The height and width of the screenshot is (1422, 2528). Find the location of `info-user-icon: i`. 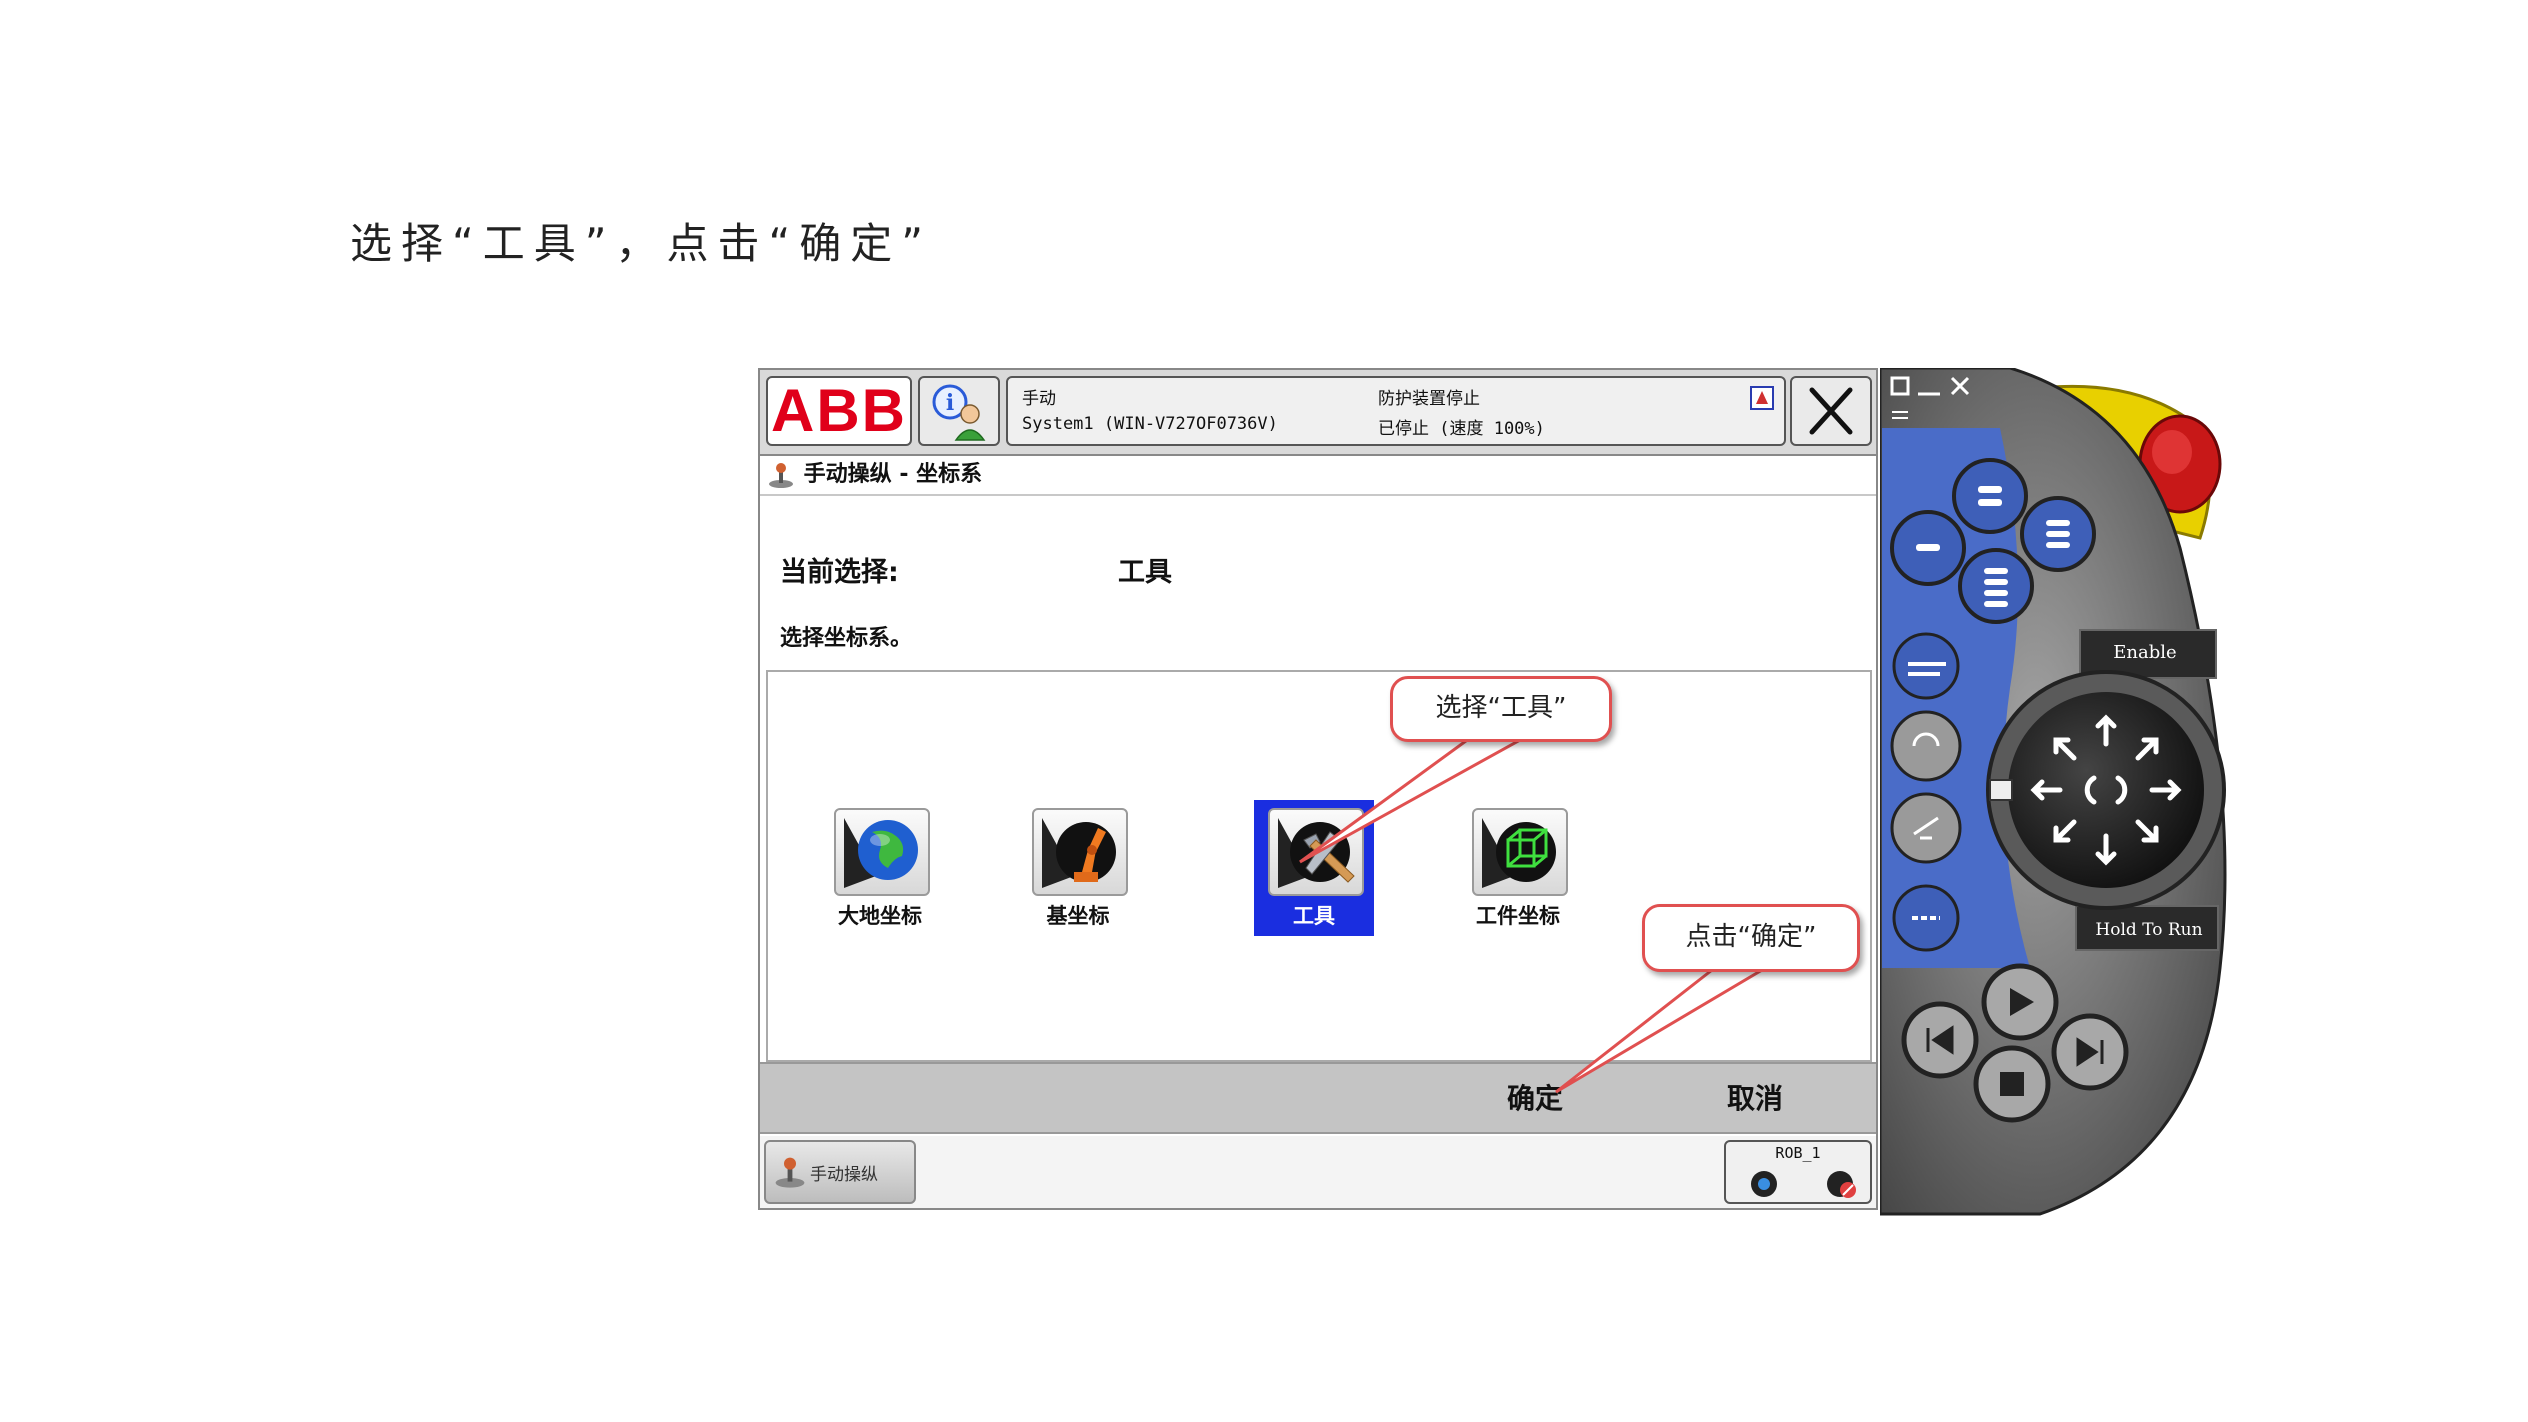

info-user-icon: i is located at coordinates (959, 412).